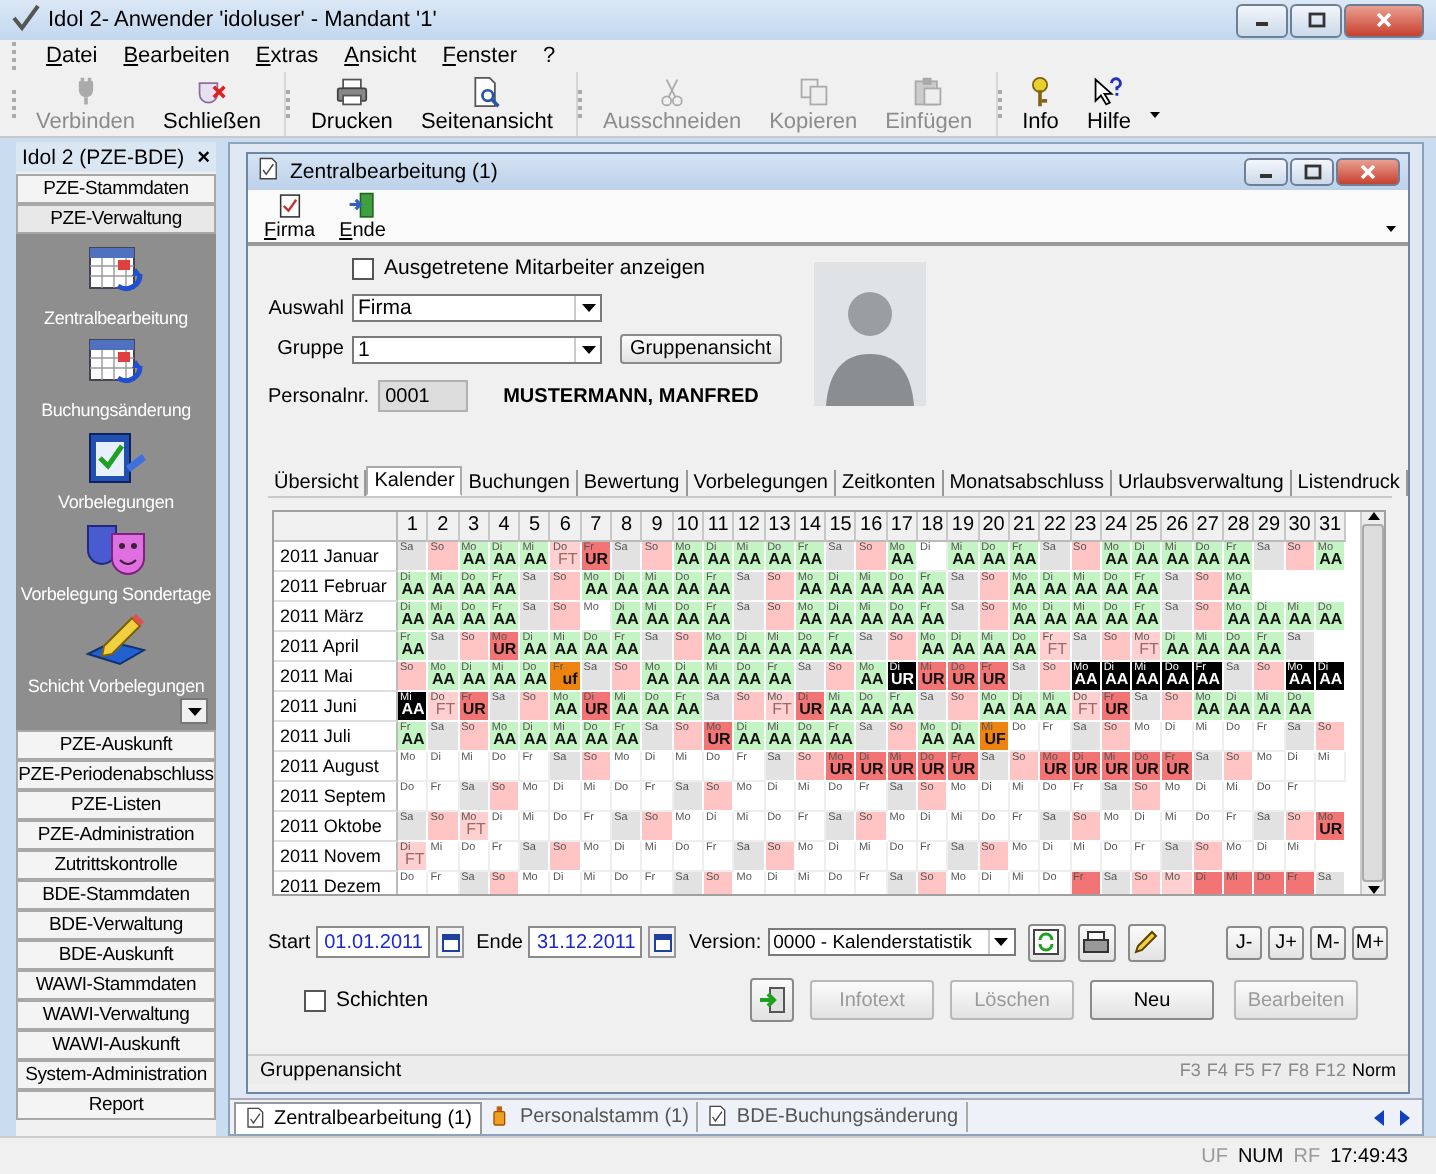 This screenshot has width=1436, height=1174. What do you see at coordinates (1373, 516) in the screenshot?
I see `up-arrow-icon` at bounding box center [1373, 516].